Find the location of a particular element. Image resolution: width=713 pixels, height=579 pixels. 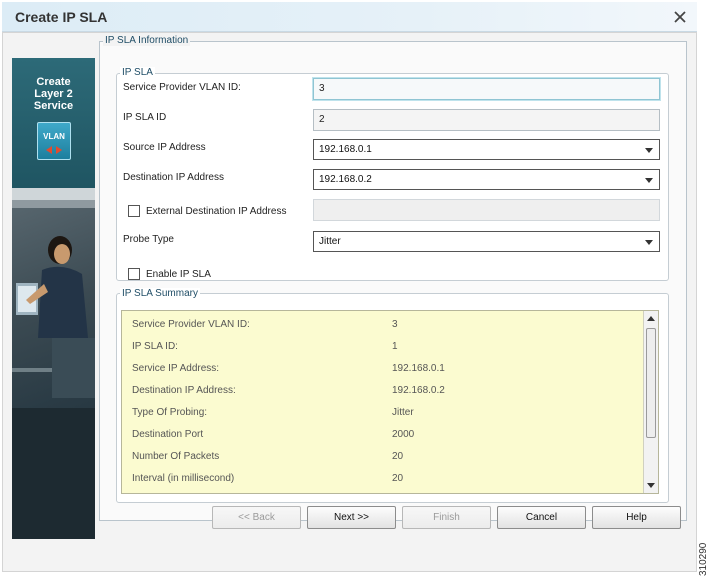

summary-row: IP SLA ID: 1 is located at coordinates (382, 346).